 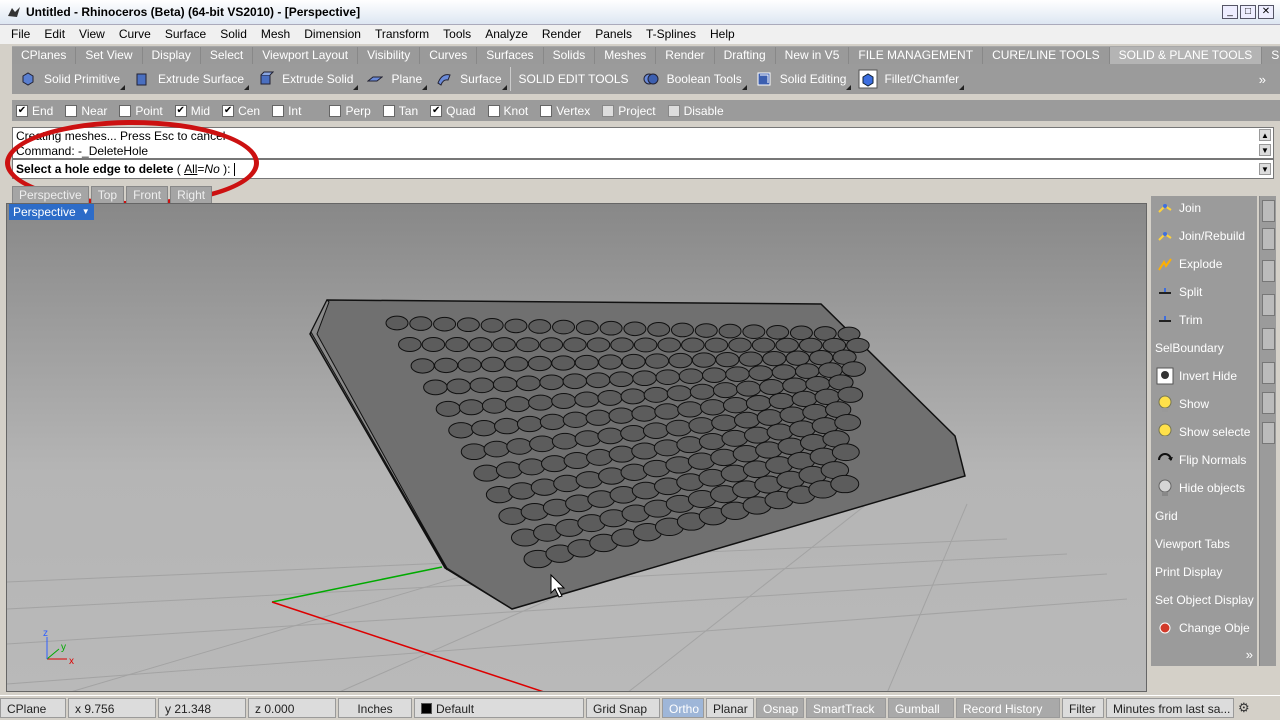 I want to click on menu-tools: Tools, so click(x=457, y=34).